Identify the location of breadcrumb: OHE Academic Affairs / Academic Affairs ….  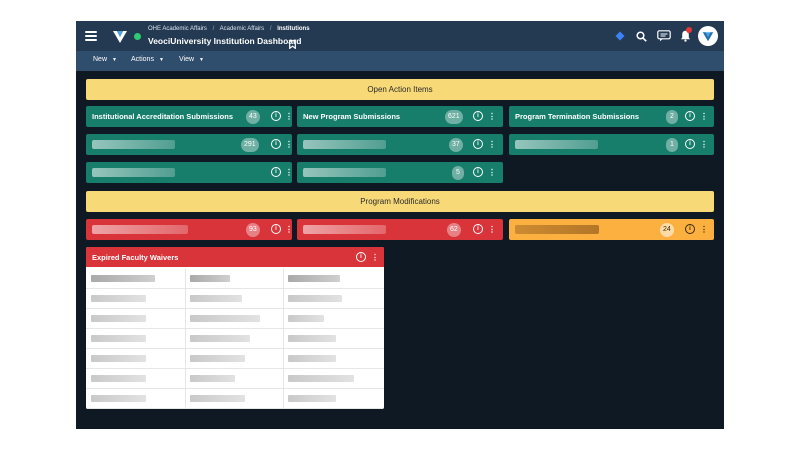
(231, 29).